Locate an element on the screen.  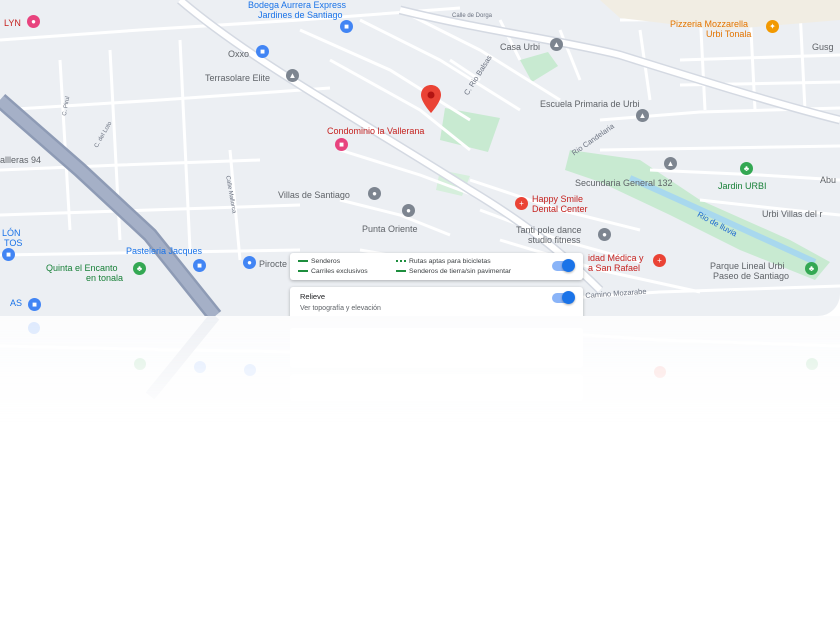
place-label: Paseo de Santiago is located at coordinates (751, 276).